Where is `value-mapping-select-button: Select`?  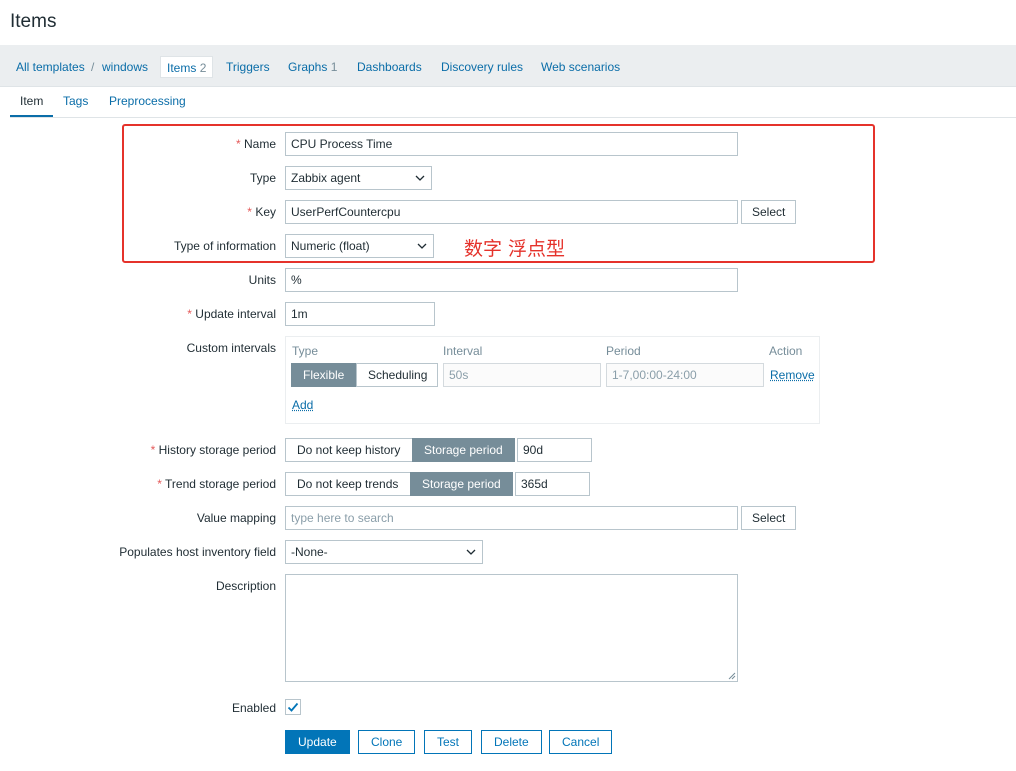
value-mapping-select-button: Select is located at coordinates (769, 518).